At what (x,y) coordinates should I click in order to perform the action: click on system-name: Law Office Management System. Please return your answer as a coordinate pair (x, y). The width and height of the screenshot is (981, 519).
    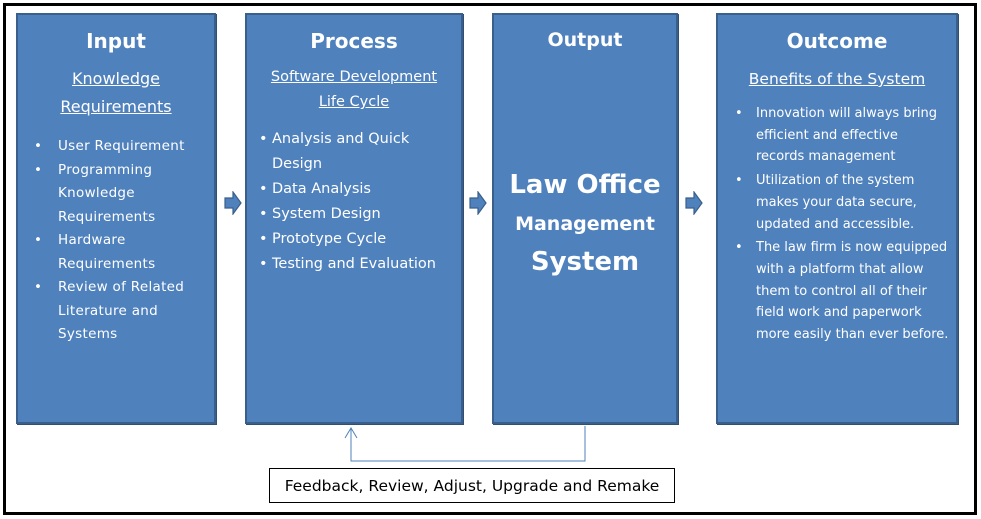
    Looking at the image, I should click on (585, 223).